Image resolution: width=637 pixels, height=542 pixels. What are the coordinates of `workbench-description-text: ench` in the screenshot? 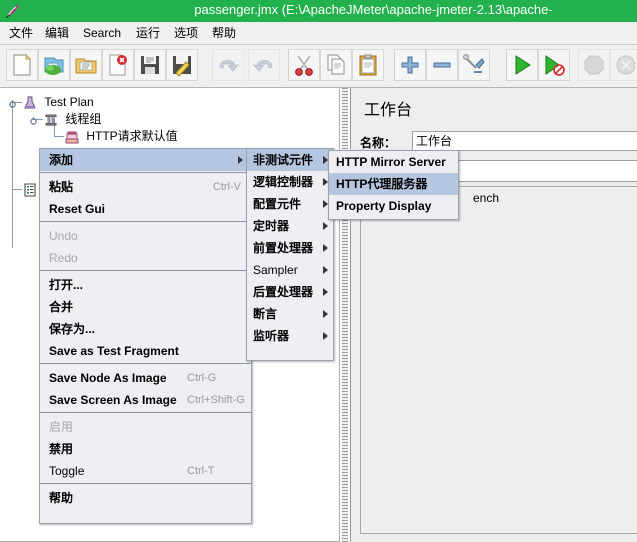 It's located at (486, 198).